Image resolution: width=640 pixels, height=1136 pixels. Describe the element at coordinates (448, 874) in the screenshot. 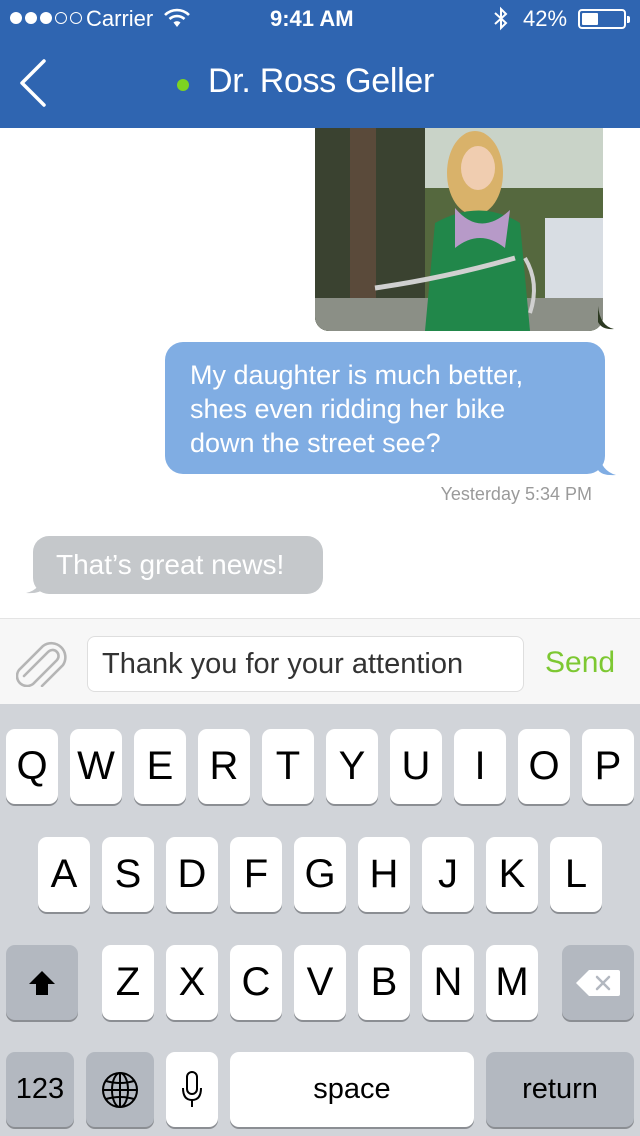

I see `key-j: J` at that location.